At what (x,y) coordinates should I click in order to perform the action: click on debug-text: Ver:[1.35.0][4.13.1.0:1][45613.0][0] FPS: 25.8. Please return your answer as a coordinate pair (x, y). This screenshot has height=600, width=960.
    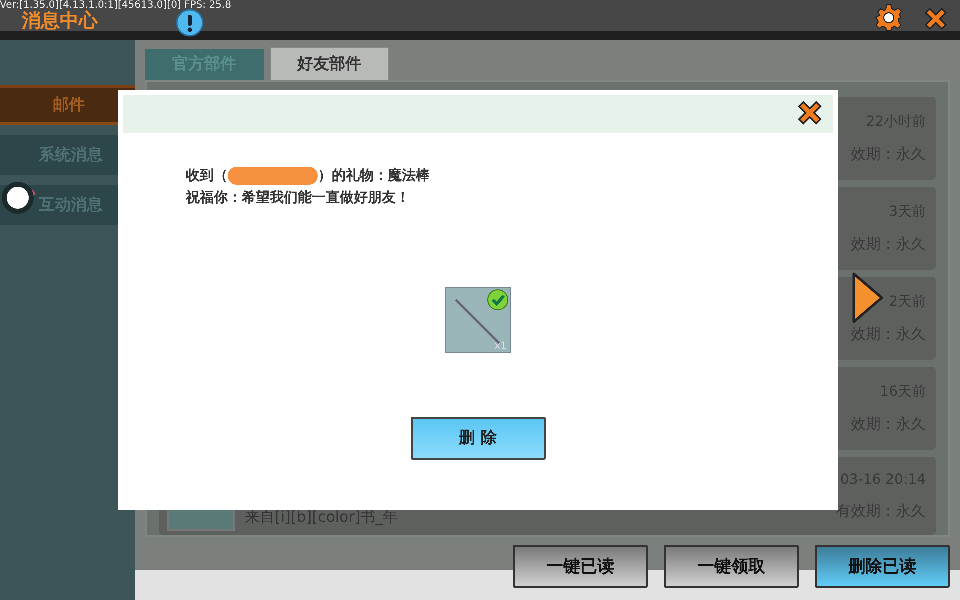
    Looking at the image, I should click on (116, 5).